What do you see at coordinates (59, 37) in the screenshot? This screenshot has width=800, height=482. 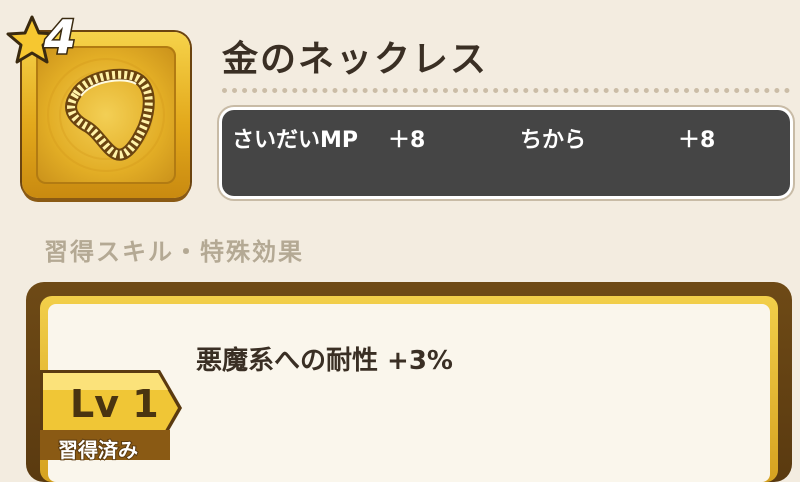 I see `rarity-number: 4` at bounding box center [59, 37].